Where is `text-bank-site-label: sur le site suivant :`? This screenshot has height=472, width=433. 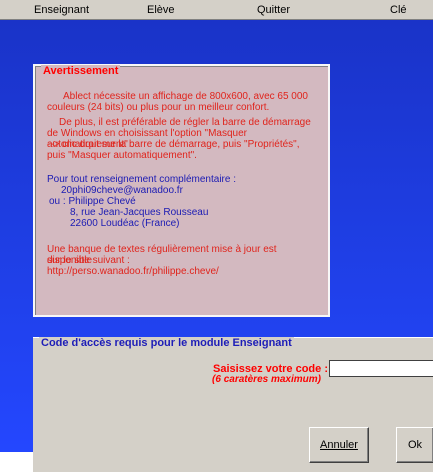 text-bank-site-label: sur le site suivant : is located at coordinates (88, 260).